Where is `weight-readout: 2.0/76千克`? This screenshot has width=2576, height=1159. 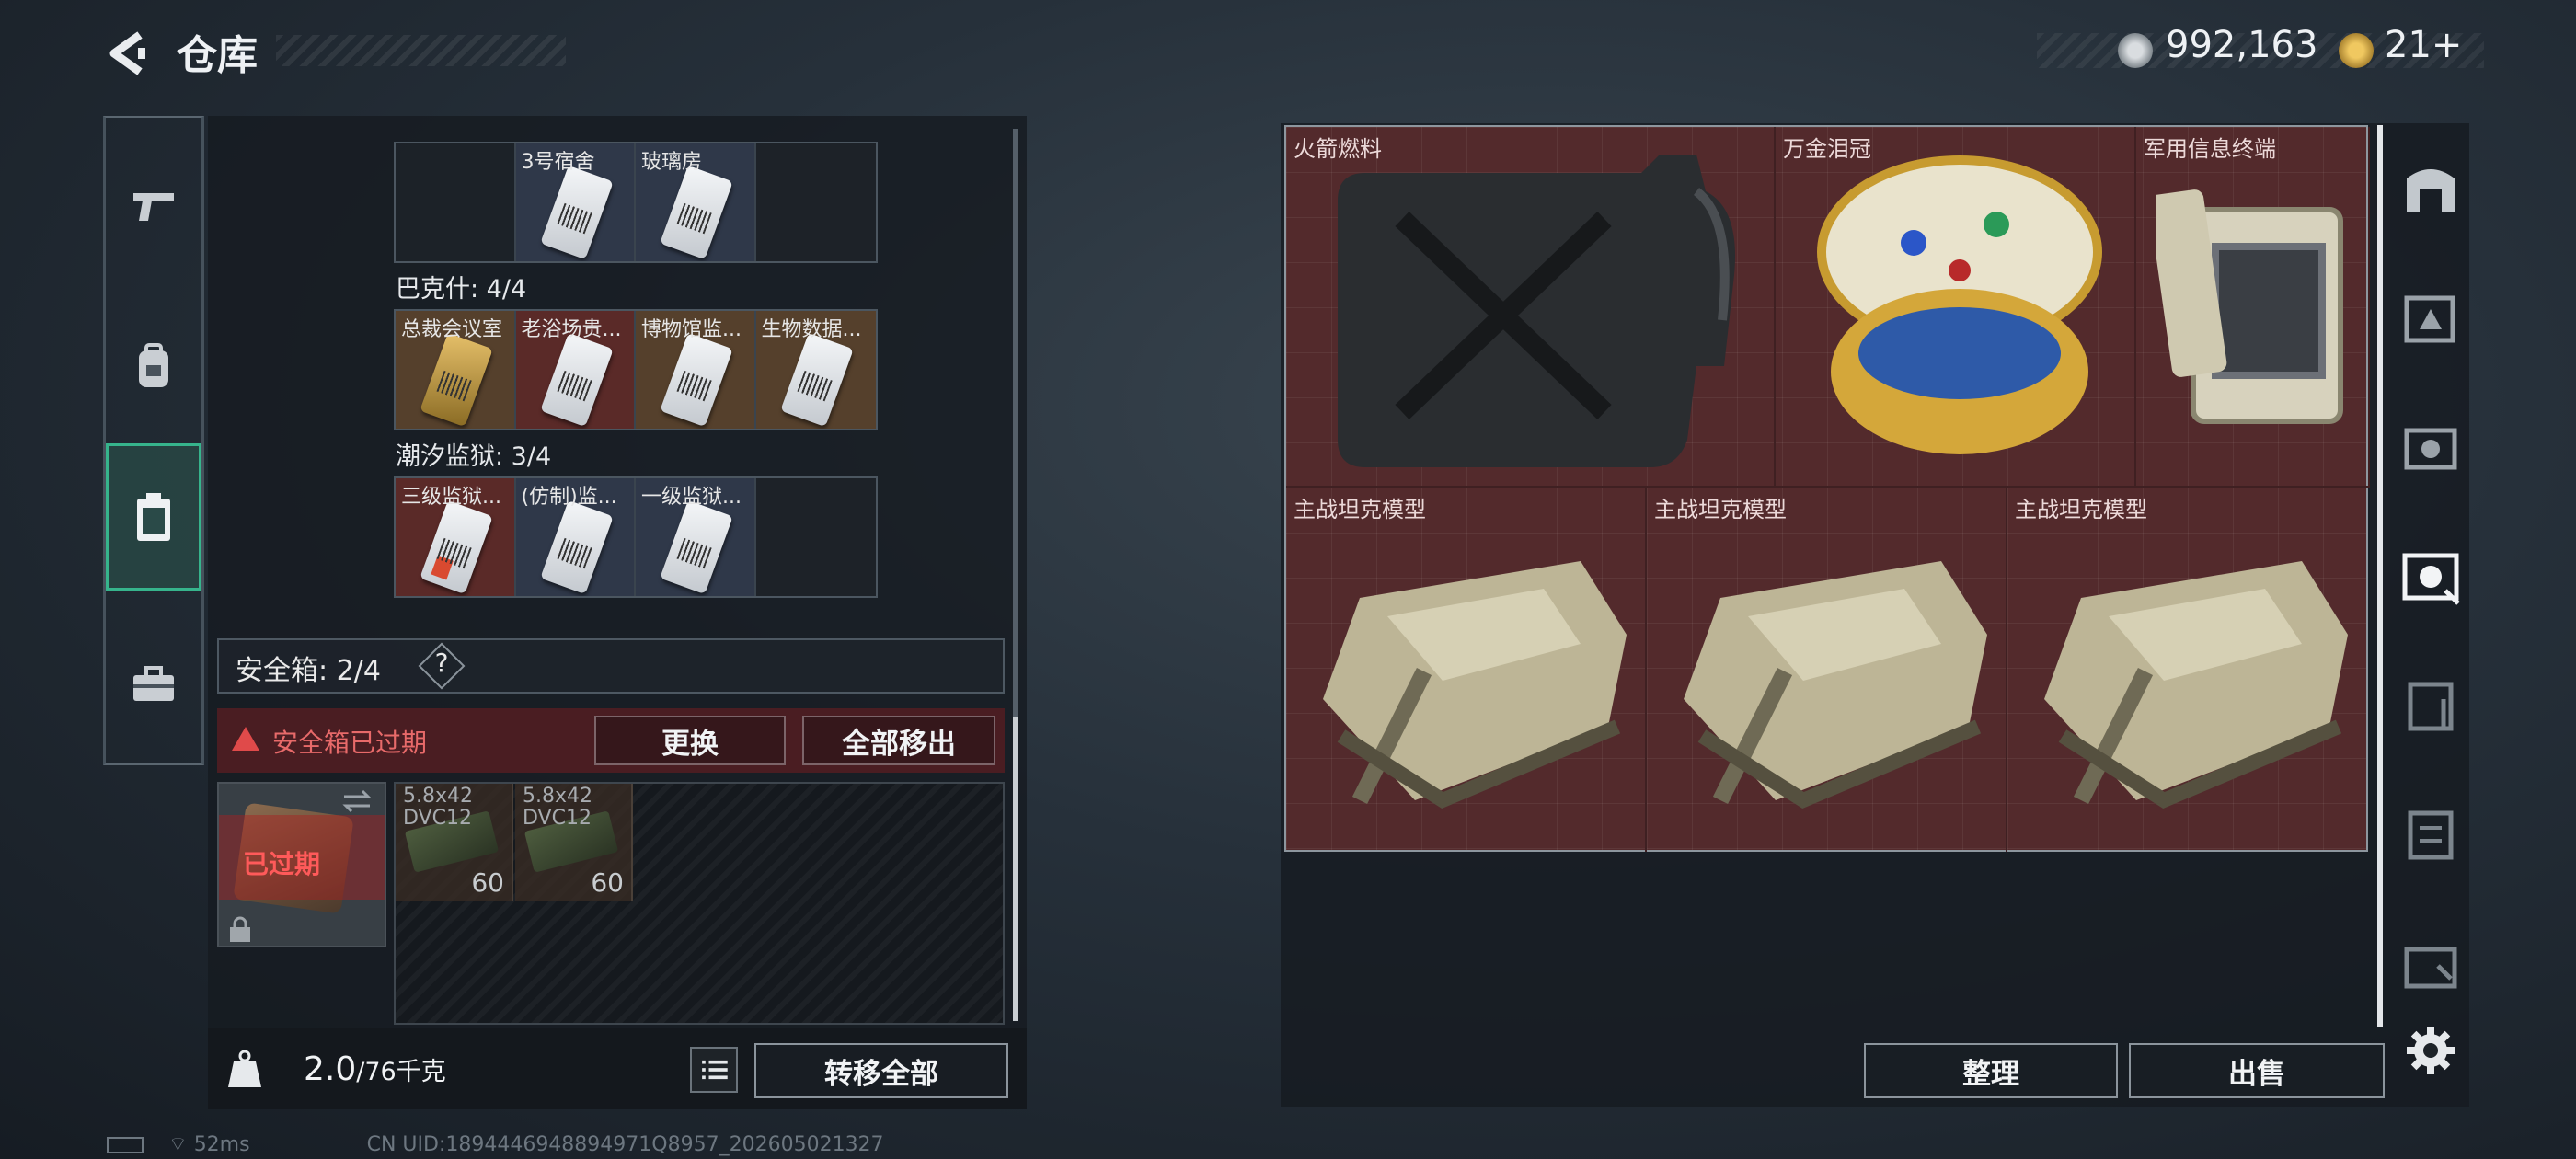
weight-readout: 2.0/76千克 is located at coordinates (375, 1069).